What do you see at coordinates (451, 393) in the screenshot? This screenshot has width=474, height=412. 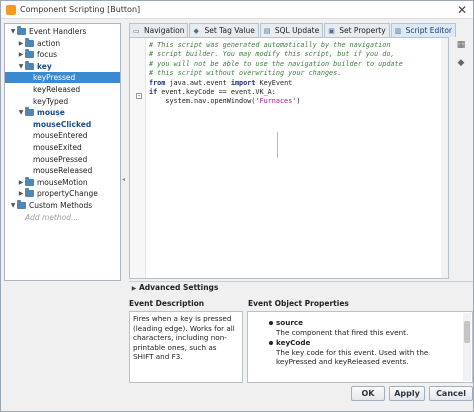 I see `cancel-button: Cancel` at bounding box center [451, 393].